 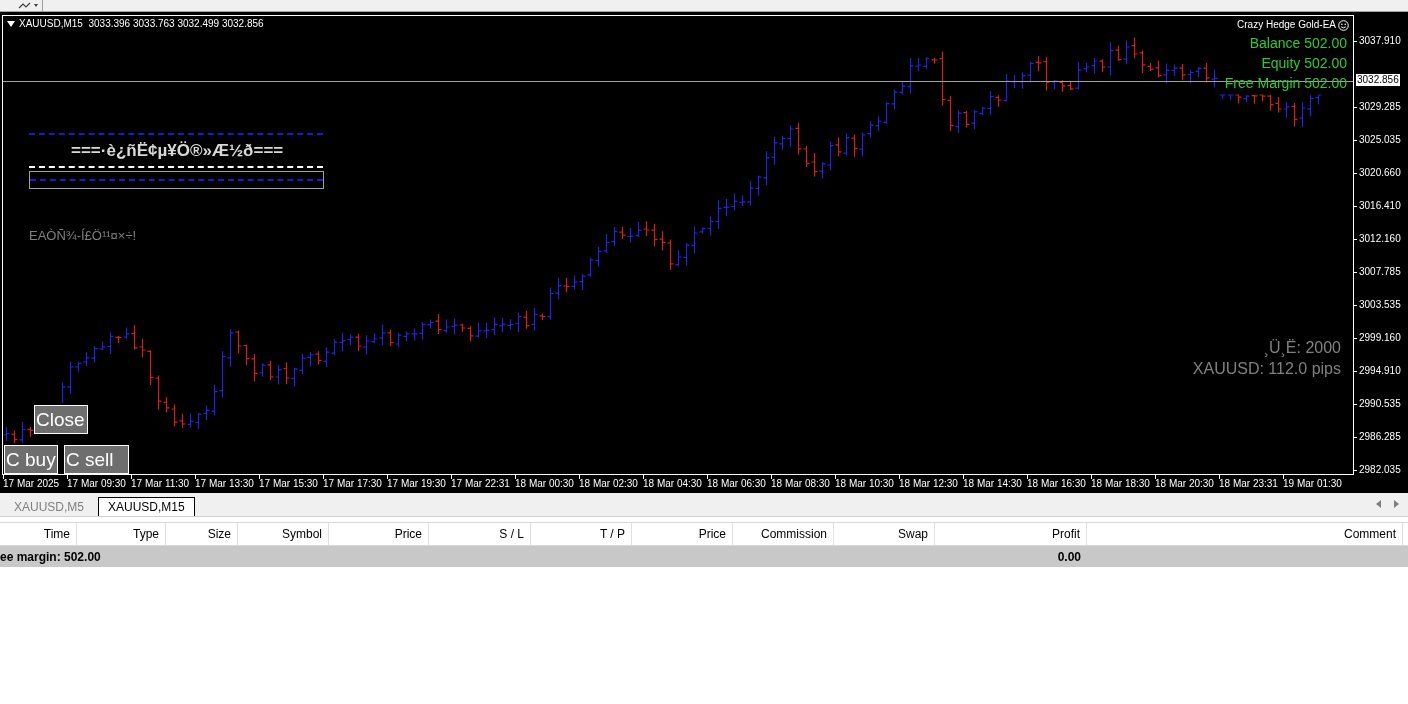 What do you see at coordinates (1380, 41) in the screenshot?
I see `price-label: 3037.910` at bounding box center [1380, 41].